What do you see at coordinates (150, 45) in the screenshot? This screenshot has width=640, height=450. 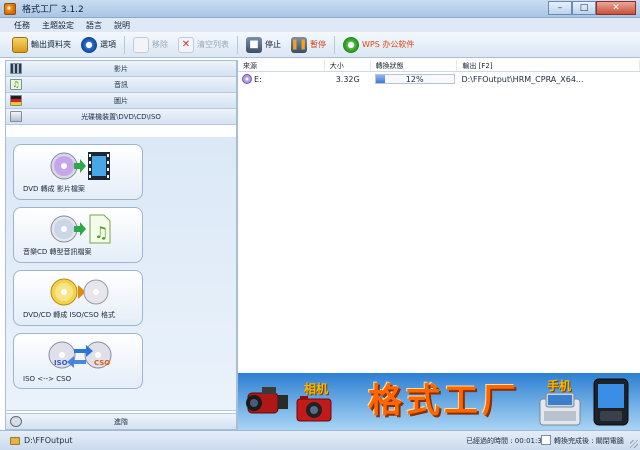 I see `remove-button: 移除` at bounding box center [150, 45].